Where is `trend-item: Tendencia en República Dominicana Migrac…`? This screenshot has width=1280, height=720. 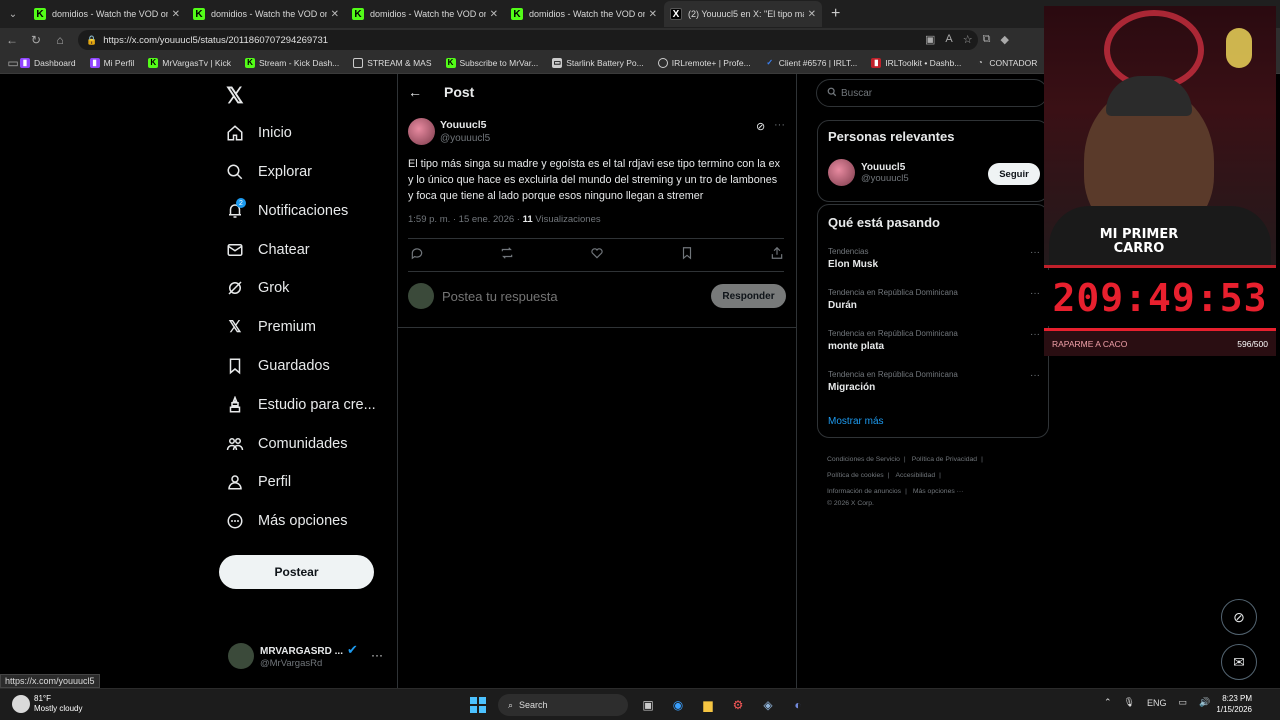 trend-item: Tendencia en República Dominicana Migrac… is located at coordinates (934, 381).